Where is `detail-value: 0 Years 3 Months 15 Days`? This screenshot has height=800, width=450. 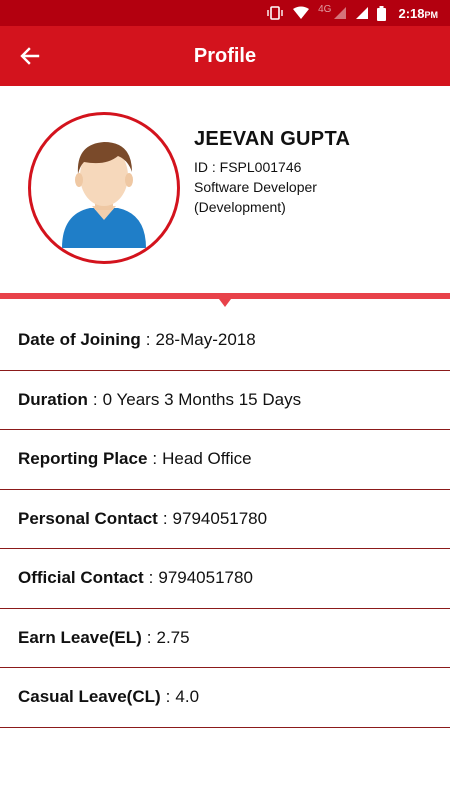
detail-value: 0 Years 3 Months 15 Days is located at coordinates (202, 399).